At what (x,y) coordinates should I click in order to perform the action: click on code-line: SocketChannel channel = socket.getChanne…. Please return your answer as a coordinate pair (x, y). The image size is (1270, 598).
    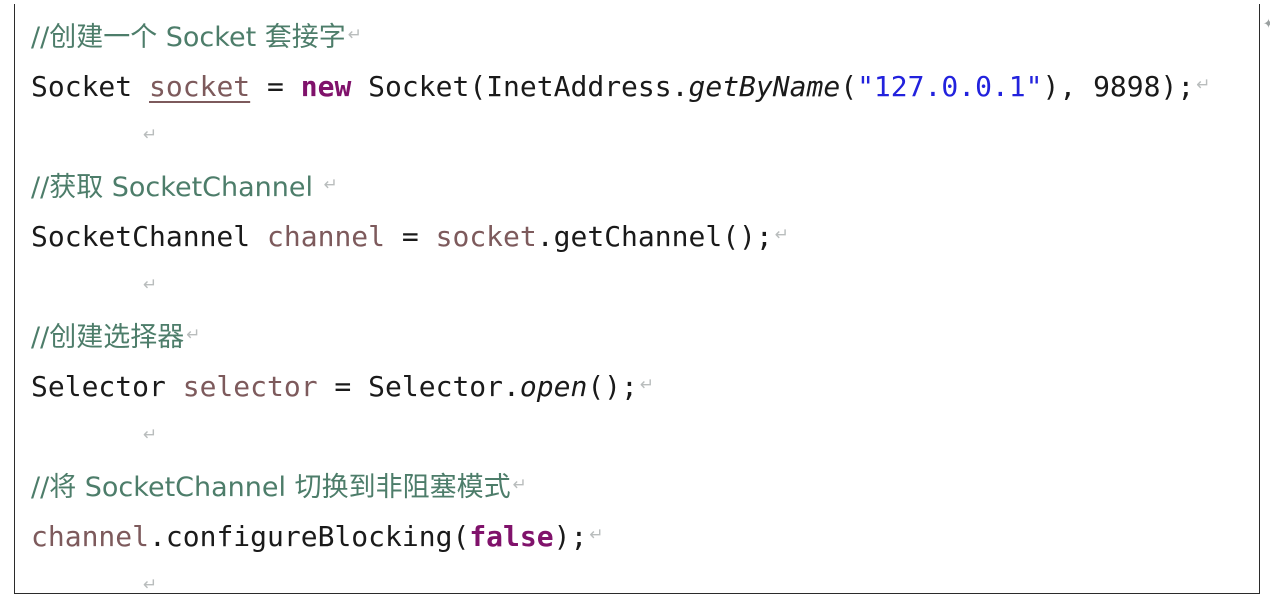
    Looking at the image, I should click on (645, 235).